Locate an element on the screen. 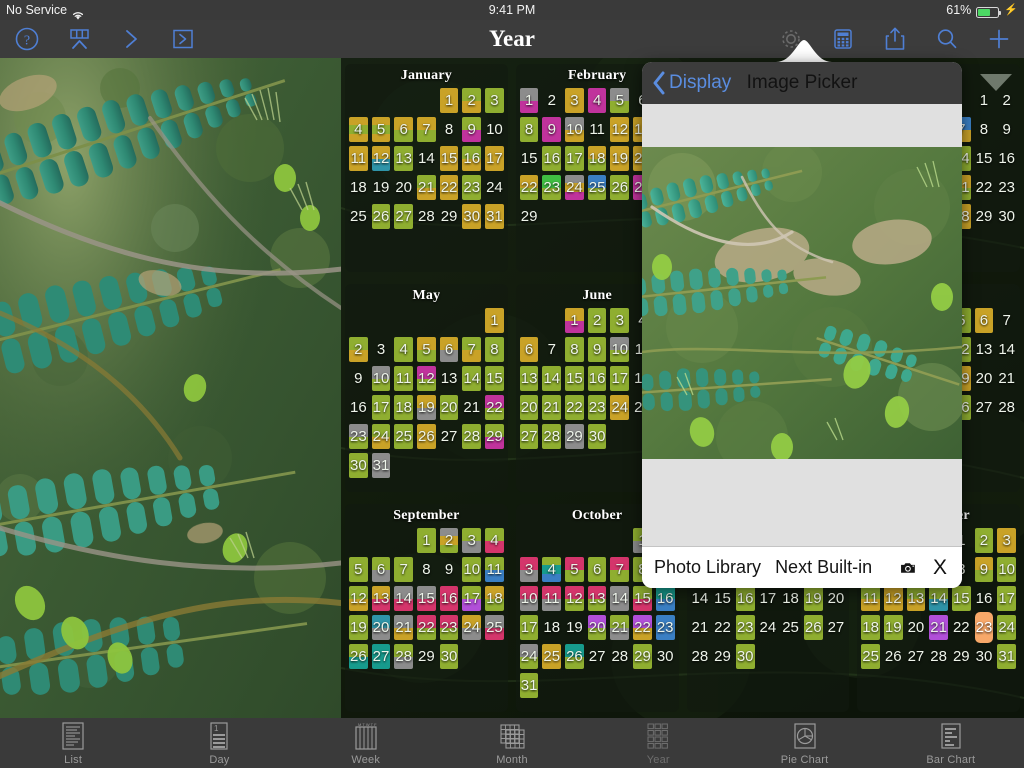  next-builtin-button: Next Built-in is located at coordinates (823, 567).